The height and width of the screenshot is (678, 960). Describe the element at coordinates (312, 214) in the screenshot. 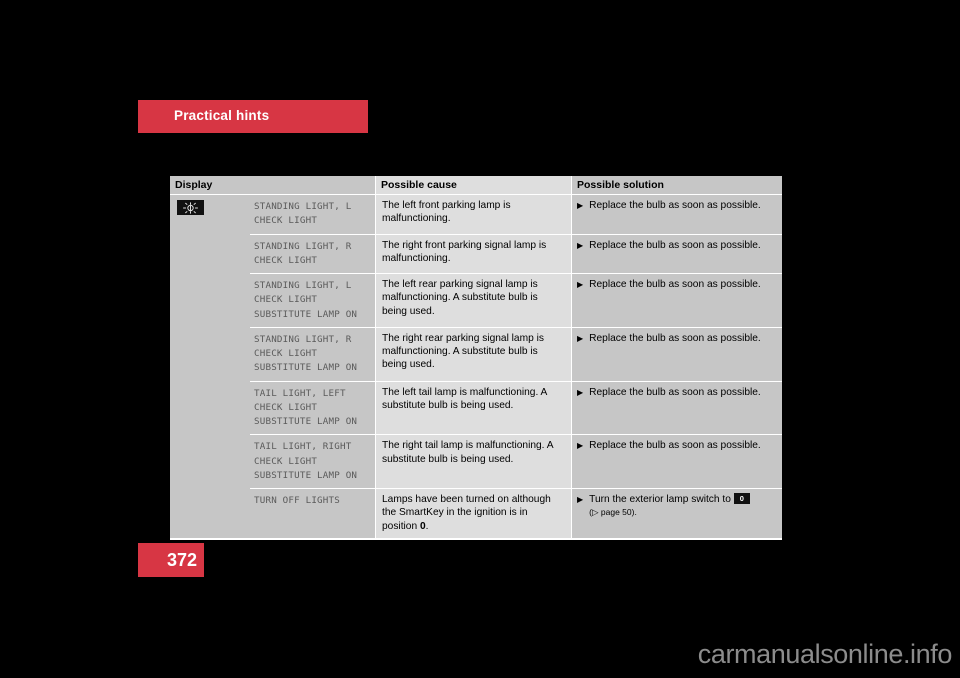

I see `cell-display-text: STANDING LIGHT, L CHECK LIGHT` at that location.